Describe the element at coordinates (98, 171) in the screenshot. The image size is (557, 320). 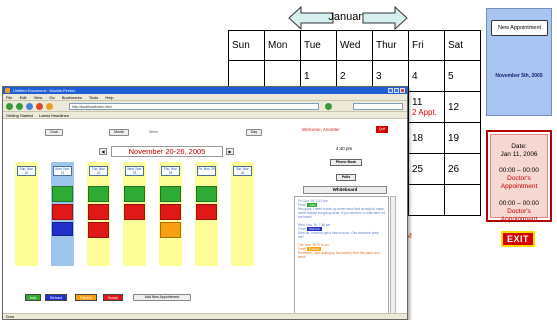
I see `day-header: Tue, Nov. 22` at that location.